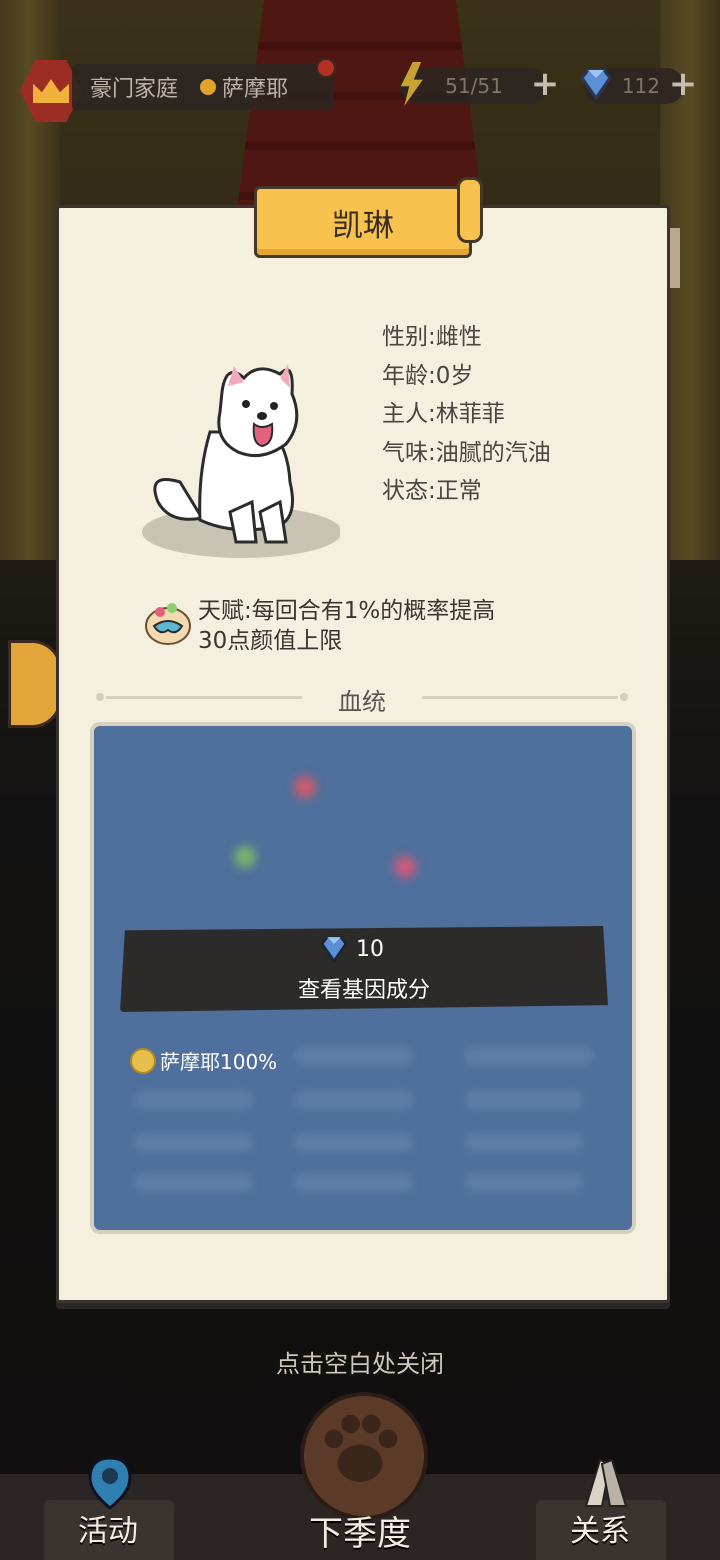 This screenshot has height=1560, width=720. I want to click on coin-icon, so click(143, 1060).